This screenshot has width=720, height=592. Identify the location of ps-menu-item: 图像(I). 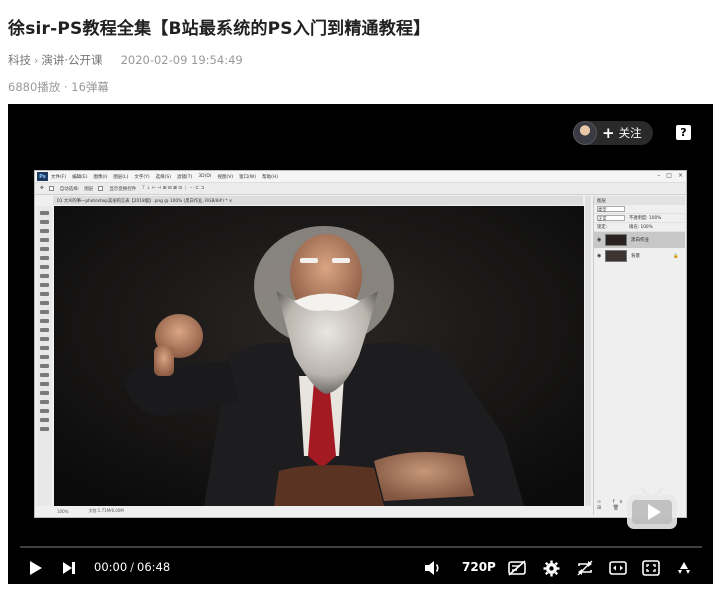
(100, 177).